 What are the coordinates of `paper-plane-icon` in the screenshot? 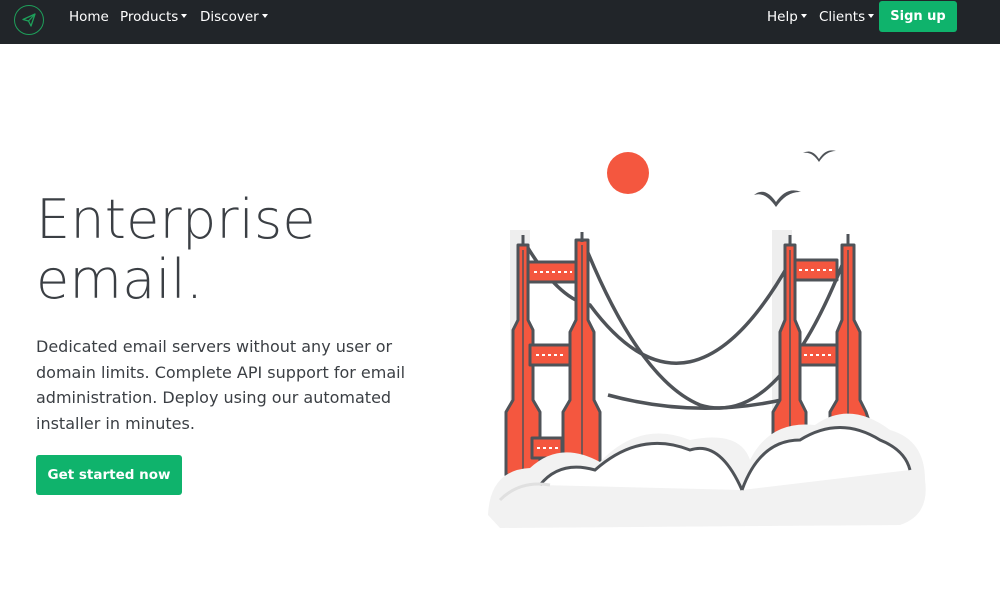 It's located at (29, 20).